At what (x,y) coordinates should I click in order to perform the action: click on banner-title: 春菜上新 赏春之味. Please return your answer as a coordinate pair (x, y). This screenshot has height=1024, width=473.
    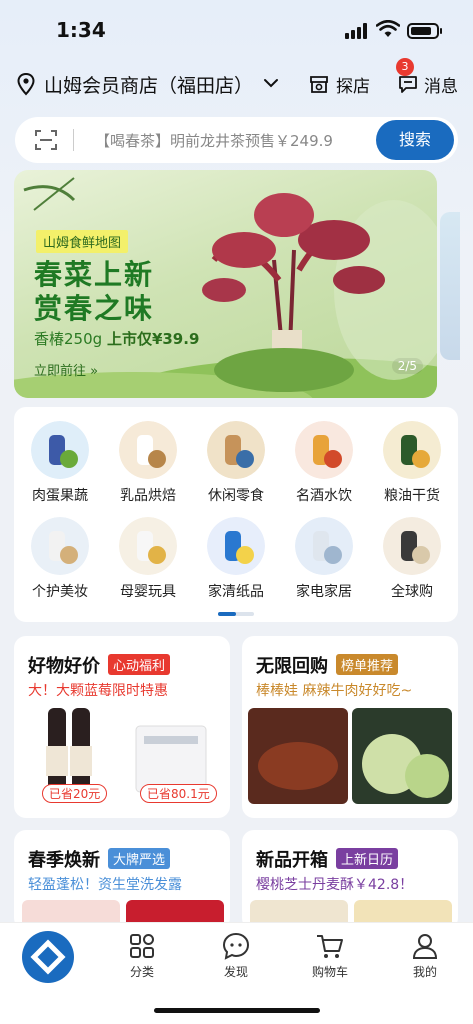
    Looking at the image, I should click on (94, 292).